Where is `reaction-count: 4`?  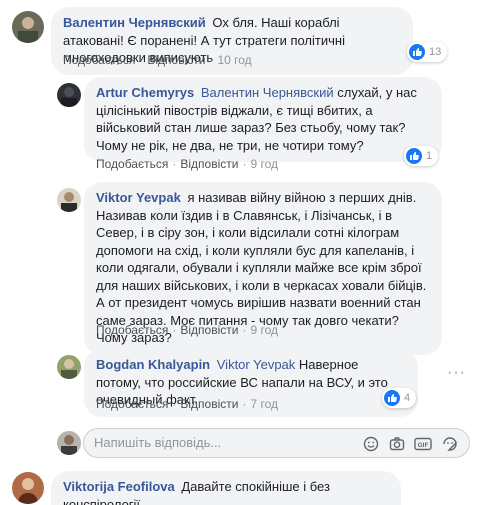
reaction-count: 4 is located at coordinates (399, 398).